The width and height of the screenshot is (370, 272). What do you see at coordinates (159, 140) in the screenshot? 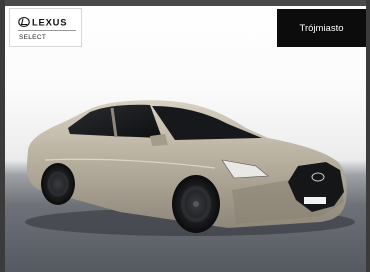
I see `side-mirror` at bounding box center [159, 140].